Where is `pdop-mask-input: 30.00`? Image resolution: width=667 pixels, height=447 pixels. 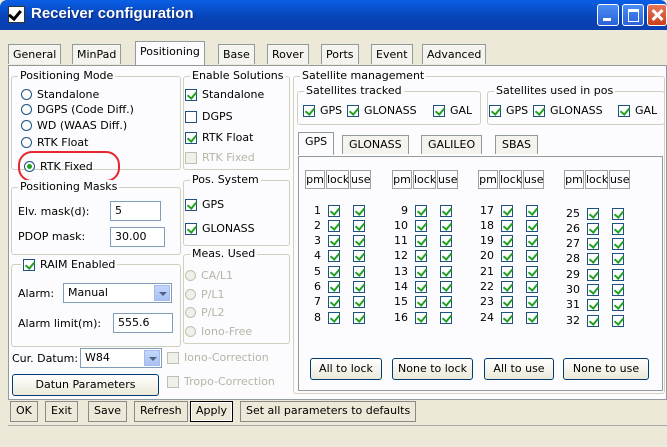 pdop-mask-input: 30.00 is located at coordinates (137, 237).